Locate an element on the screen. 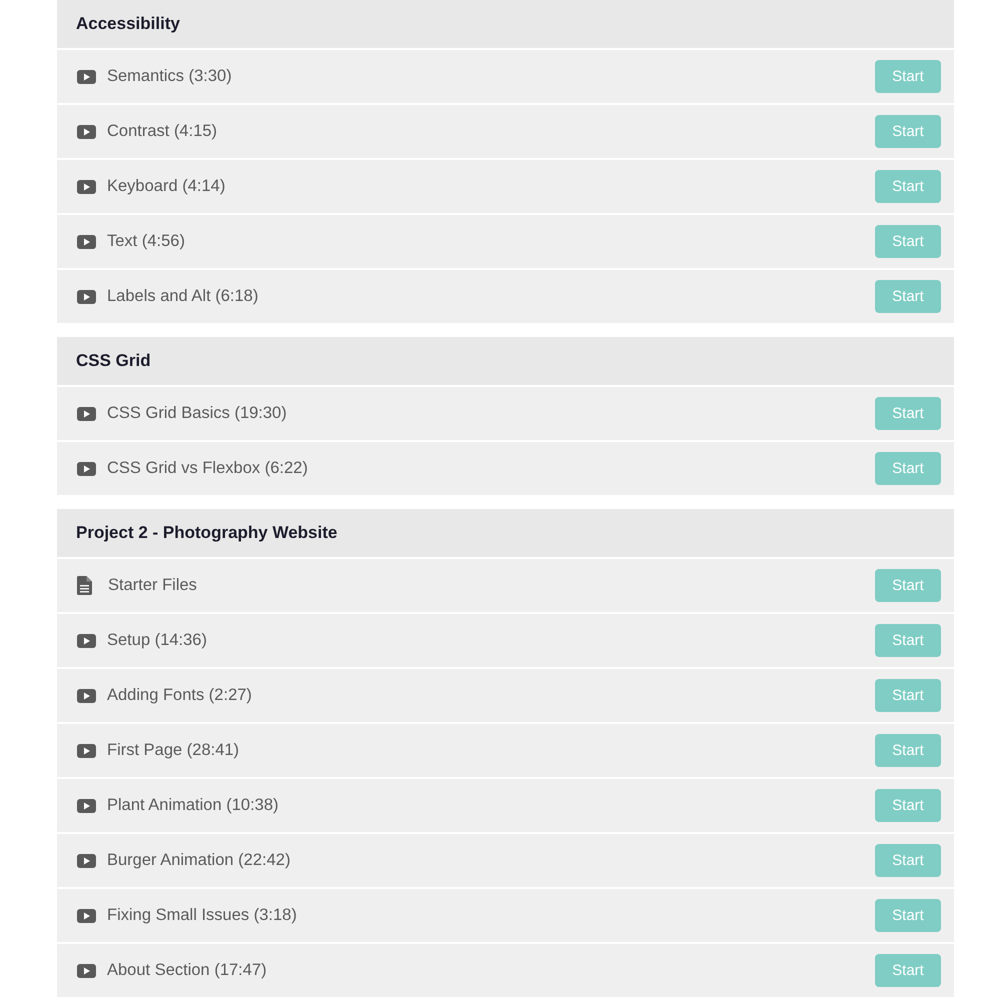 The height and width of the screenshot is (1000, 1000). lesson-title: CSS Grid Basics (19:30) is located at coordinates (197, 413).